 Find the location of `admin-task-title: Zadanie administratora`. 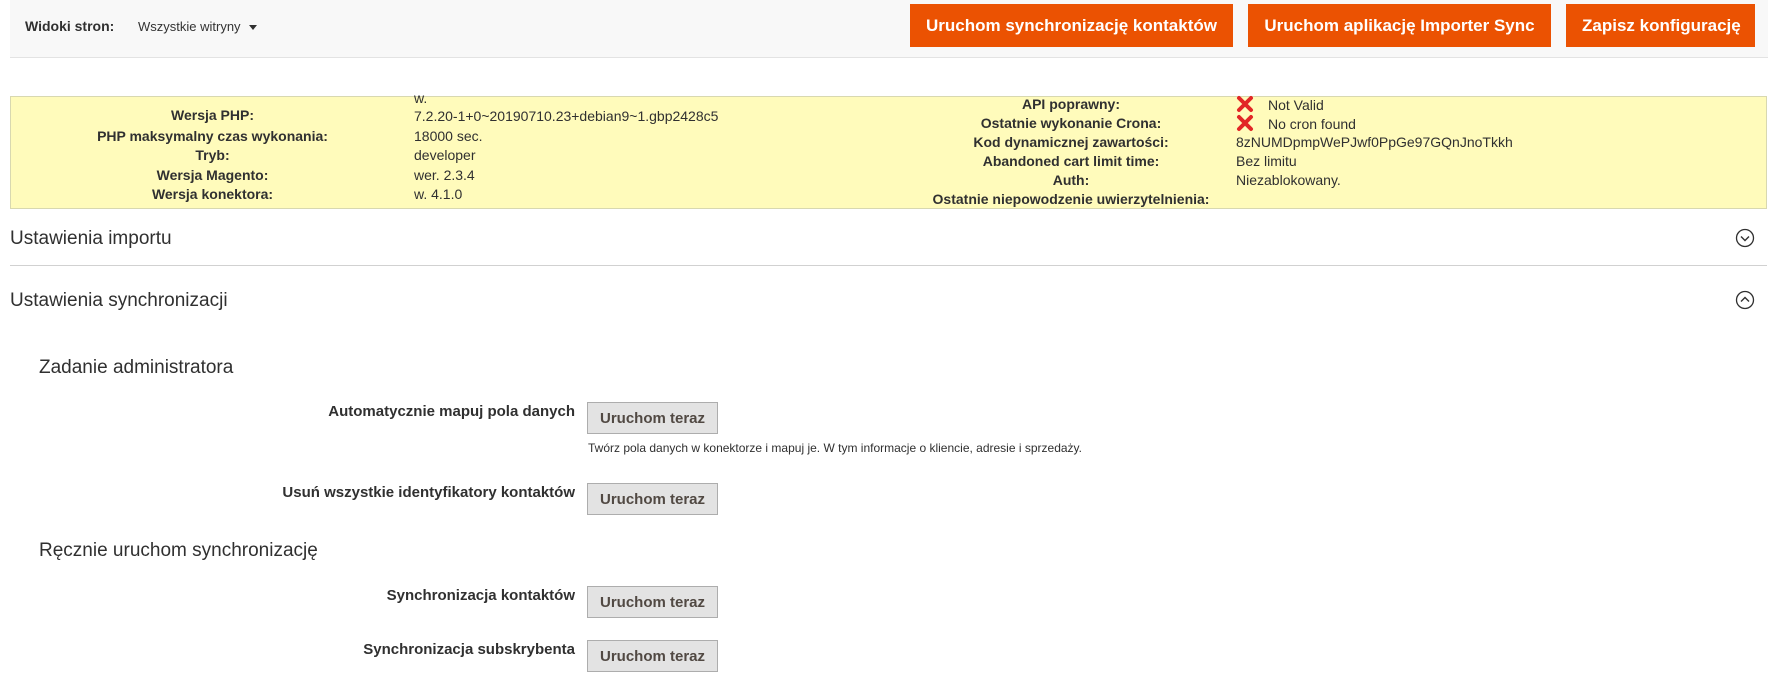

admin-task-title: Zadanie administratora is located at coordinates (136, 367).